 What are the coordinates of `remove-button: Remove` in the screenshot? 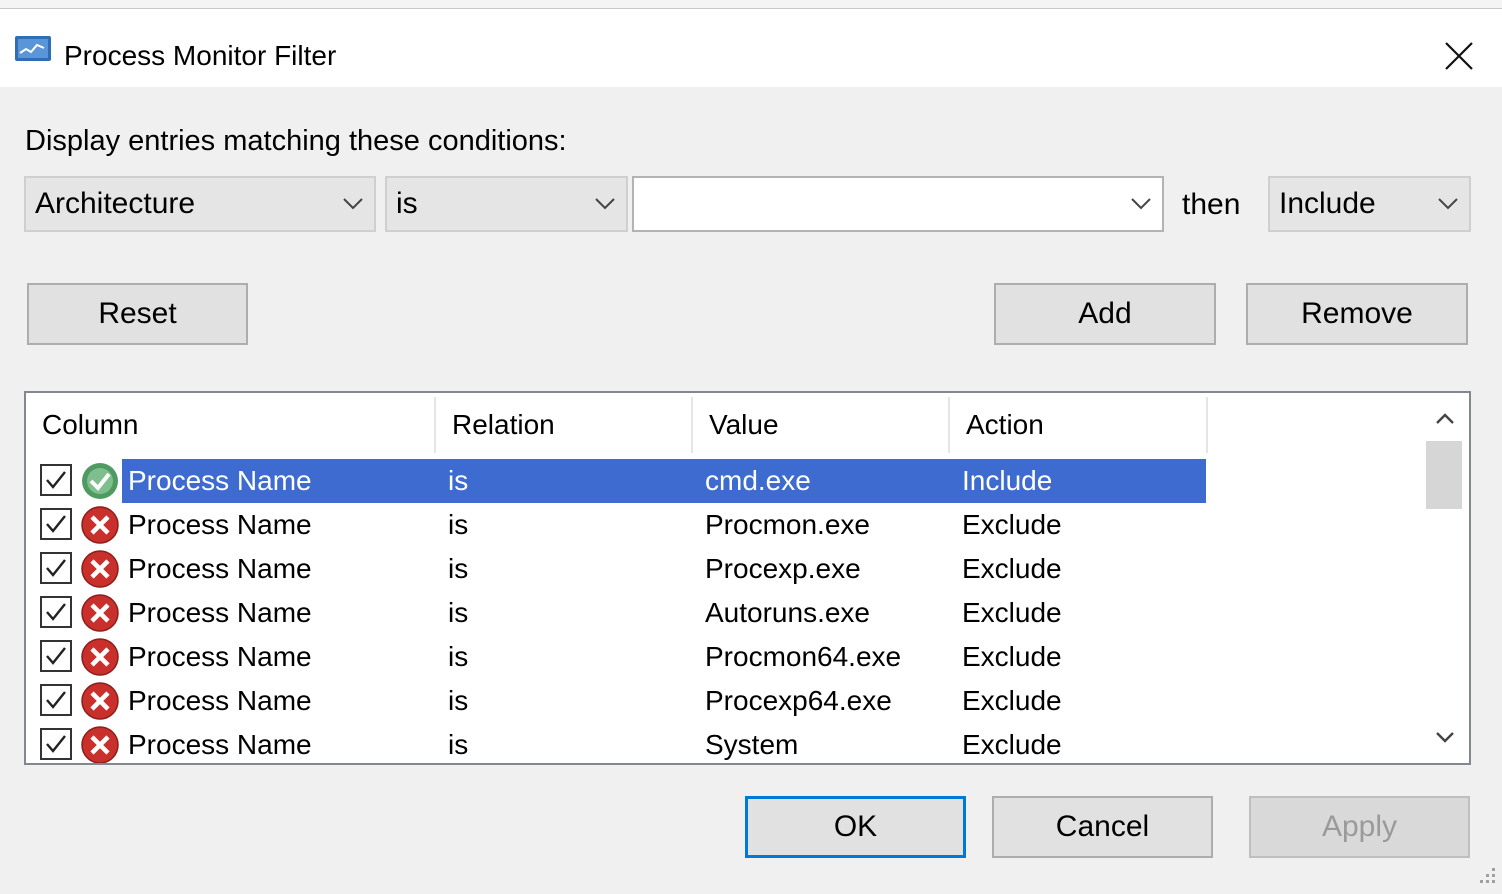 It's located at (1357, 314).